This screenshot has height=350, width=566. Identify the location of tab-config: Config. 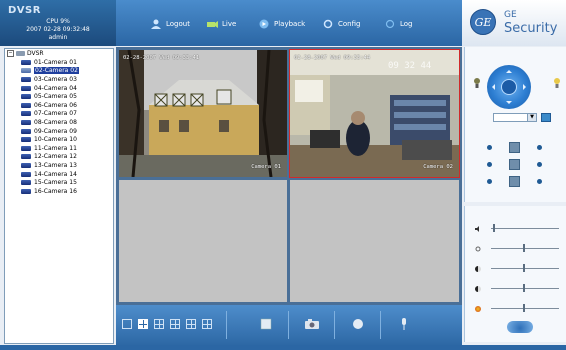
(341, 24).